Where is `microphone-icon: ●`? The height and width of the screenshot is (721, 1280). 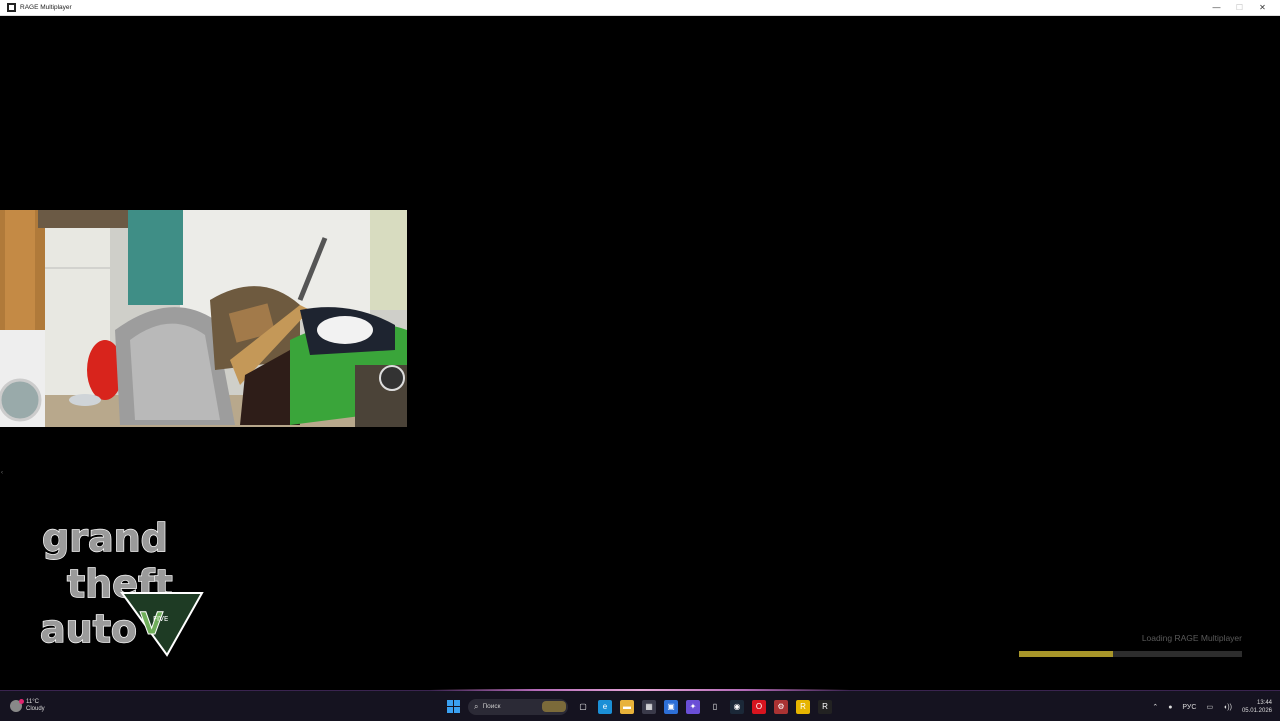 microphone-icon: ● is located at coordinates (1170, 707).